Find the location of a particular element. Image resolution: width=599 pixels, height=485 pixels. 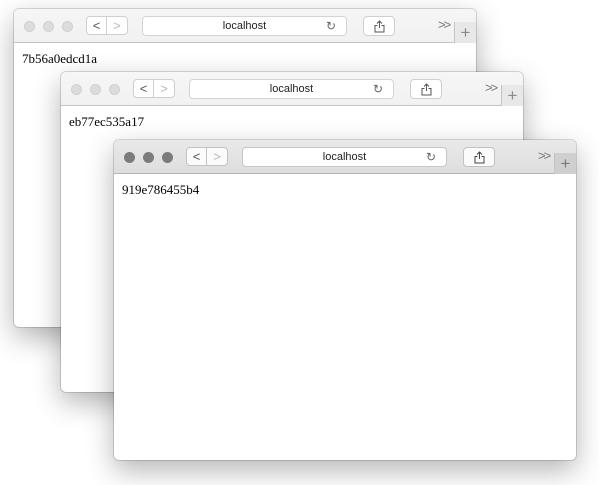

page-text: 919e786455b4 is located at coordinates (161, 189).